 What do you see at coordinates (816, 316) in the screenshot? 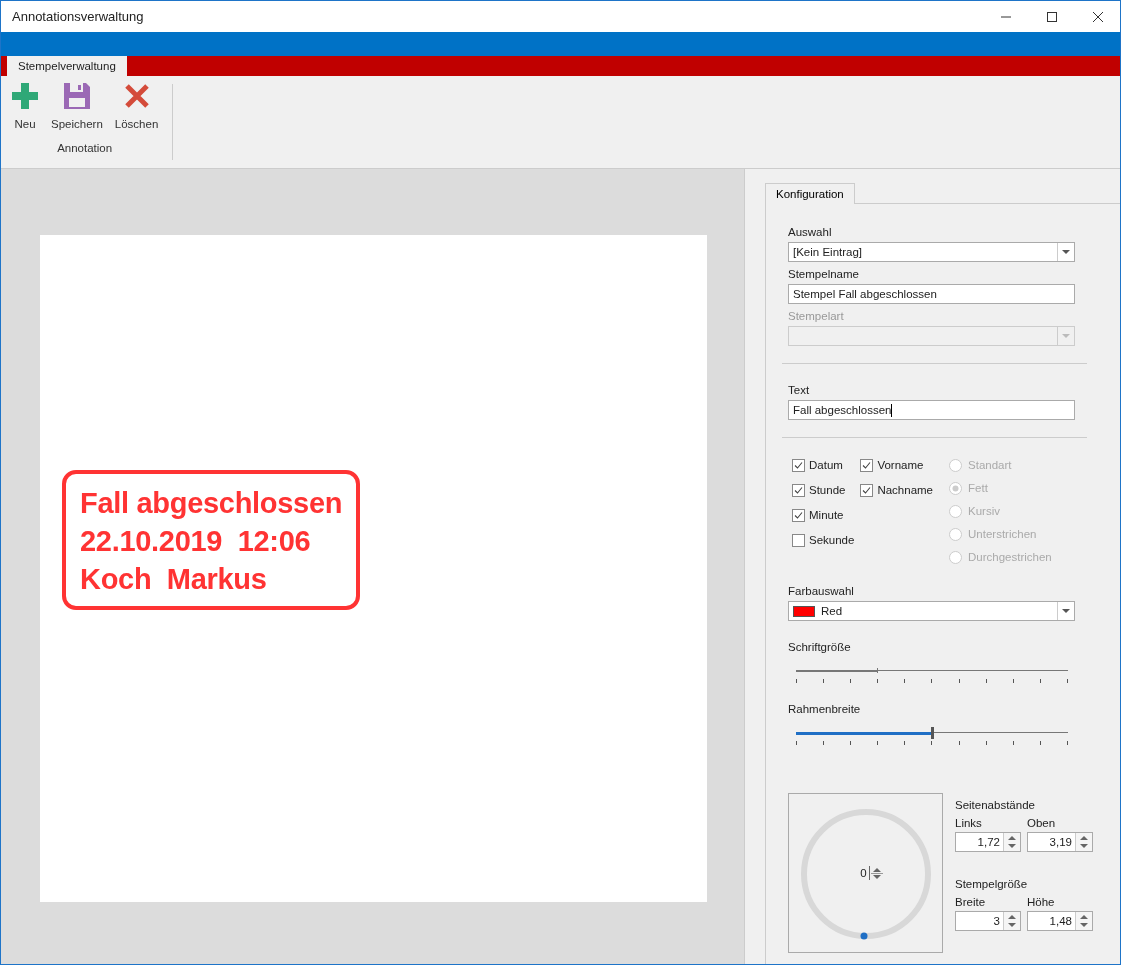
I see `field-label: Stempelart` at bounding box center [816, 316].